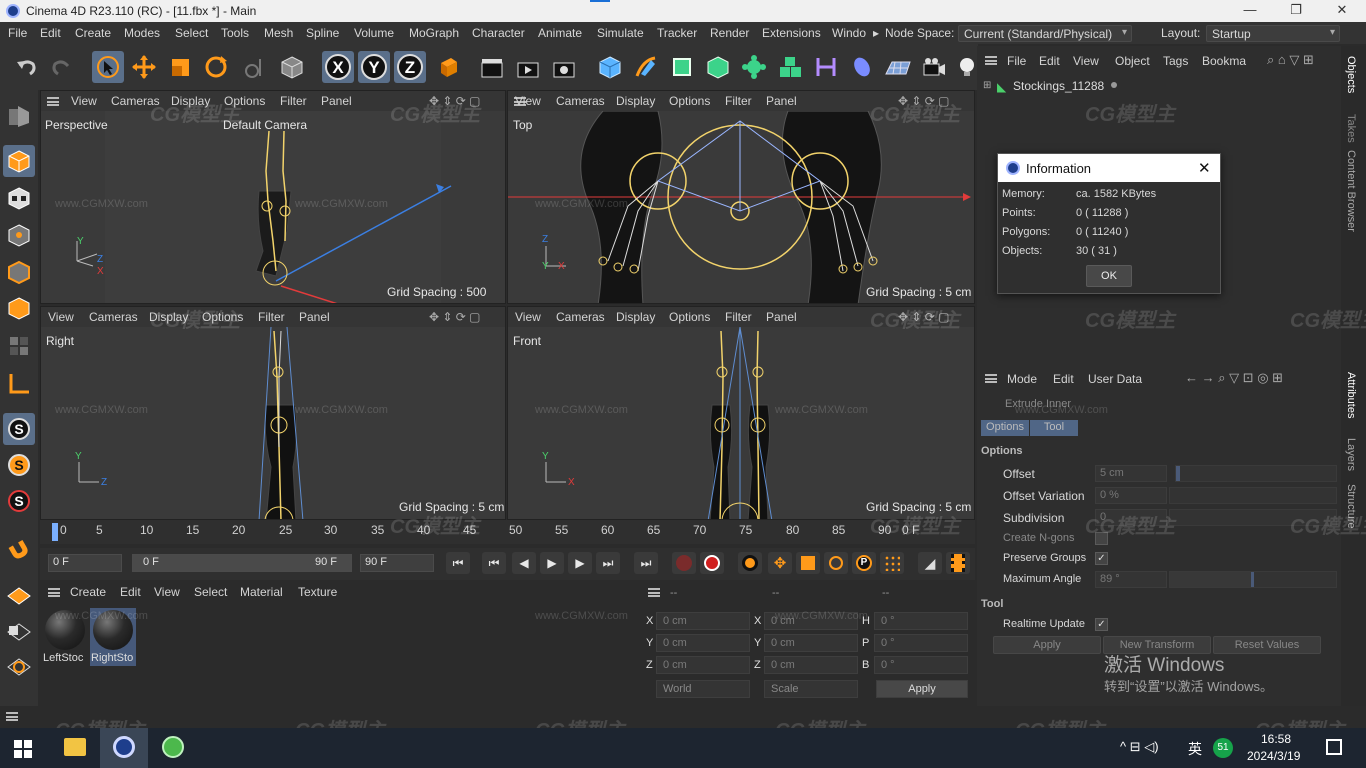 This screenshot has height=768, width=1366. What do you see at coordinates (808, 563) in the screenshot?
I see `key-scale-button` at bounding box center [808, 563].